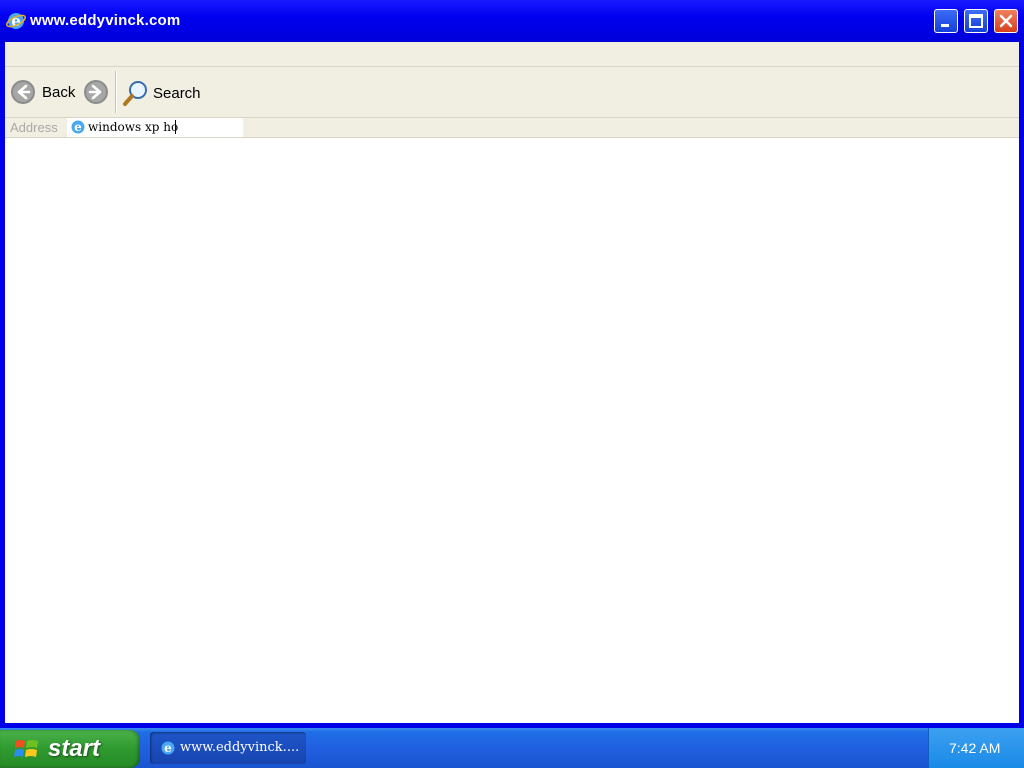 The width and height of the screenshot is (1024, 768). Describe the element at coordinates (74, 748) in the screenshot. I see `start-label: start` at that location.